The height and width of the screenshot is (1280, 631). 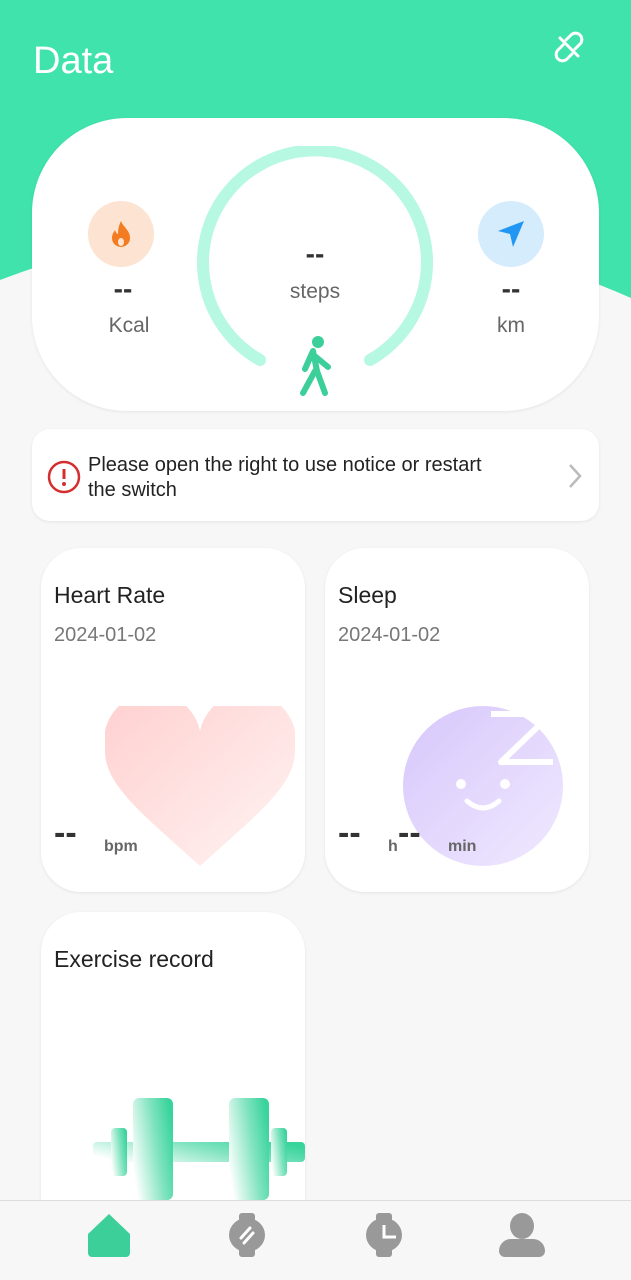 What do you see at coordinates (389, 635) in the screenshot?
I see `sleep-date: 2024-01-02` at bounding box center [389, 635].